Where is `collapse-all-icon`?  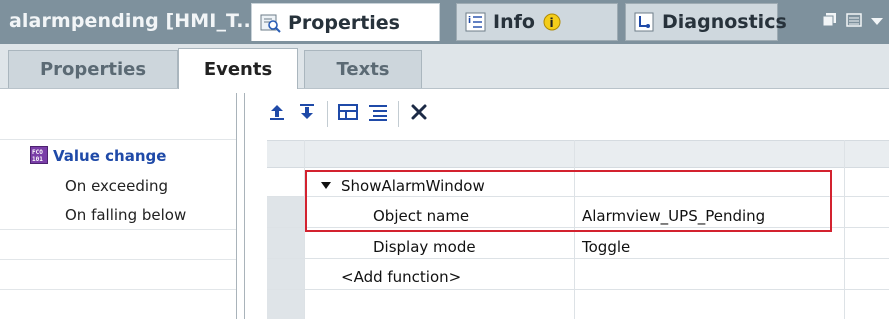 collapse-all-icon is located at coordinates (378, 114).